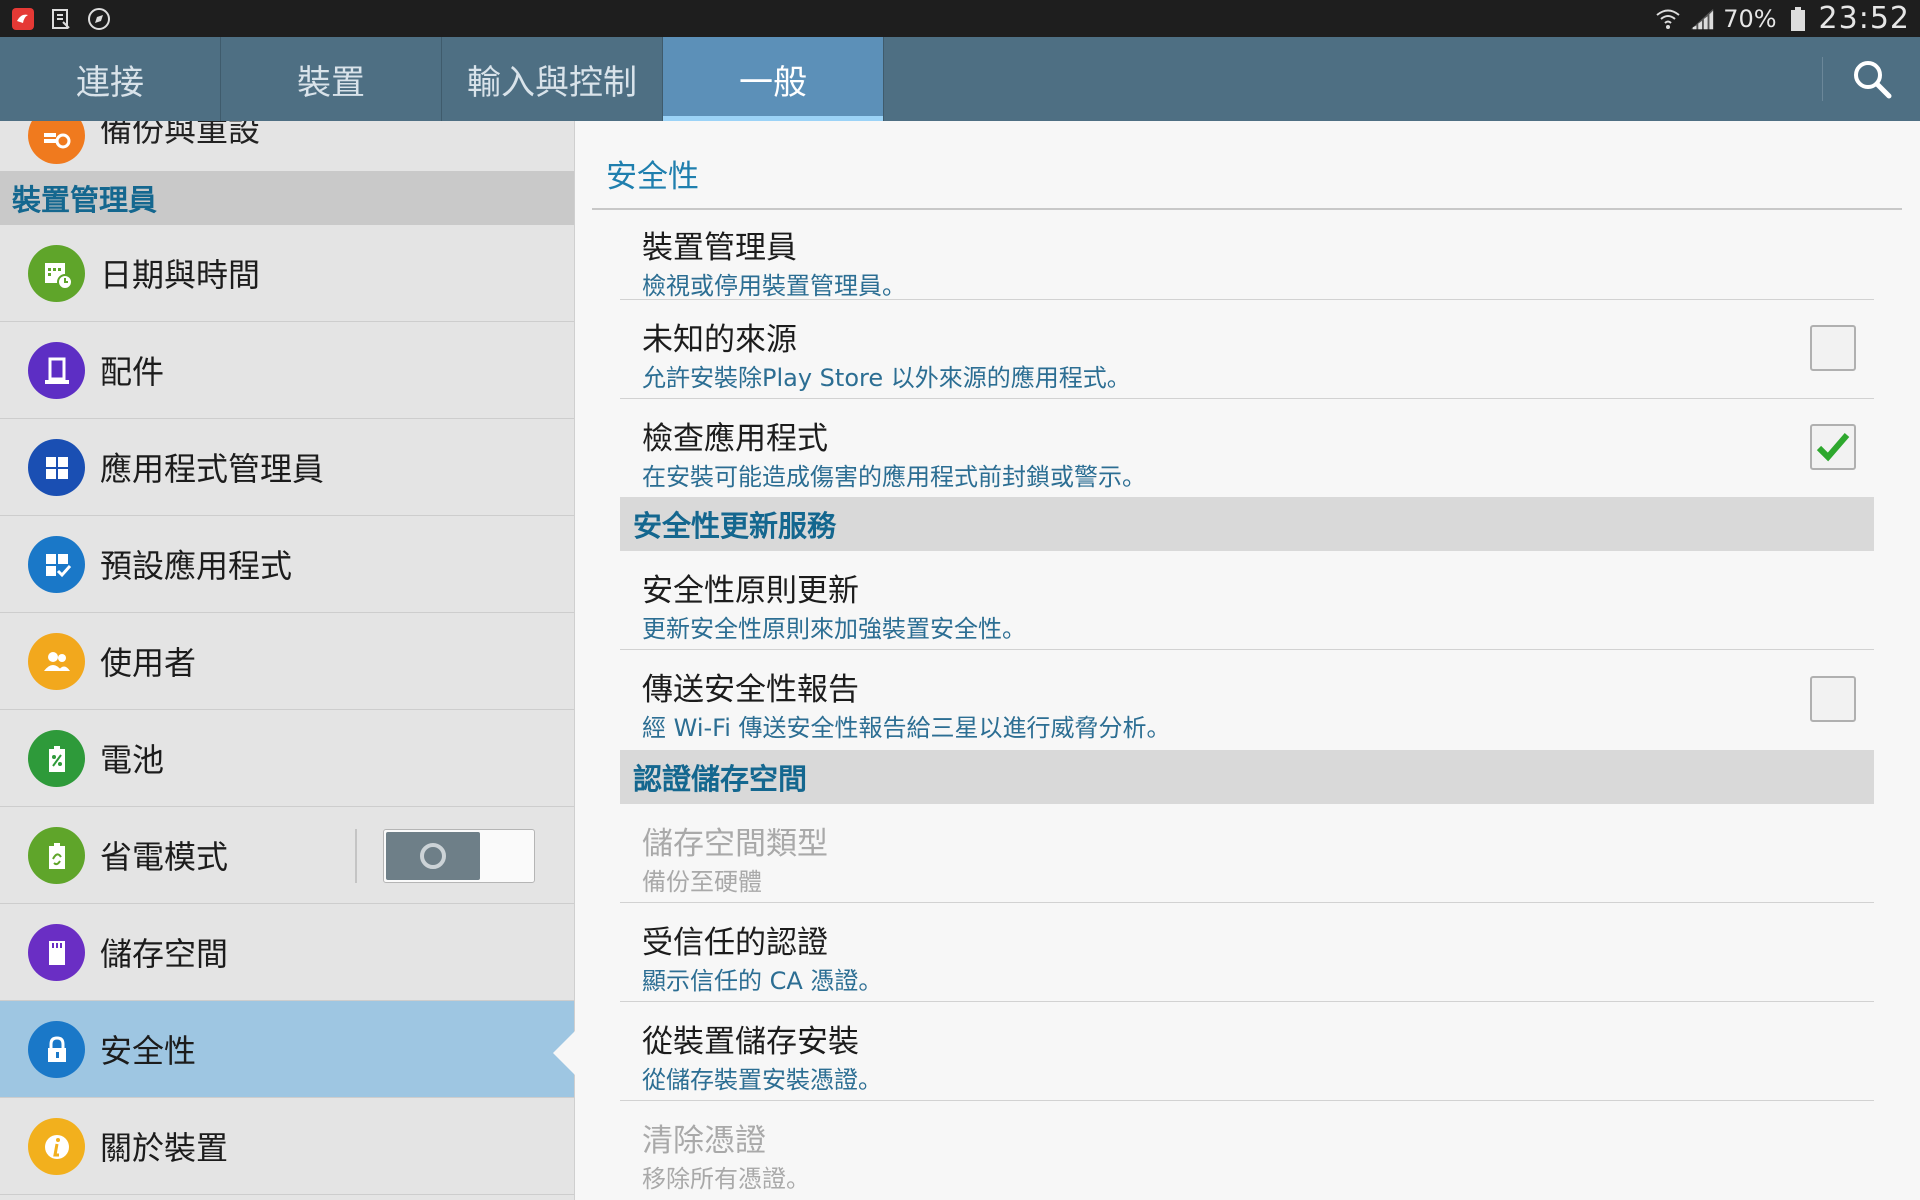 This screenshot has width=1920, height=1200. What do you see at coordinates (56, 467) in the screenshot?
I see `grid-icon` at bounding box center [56, 467].